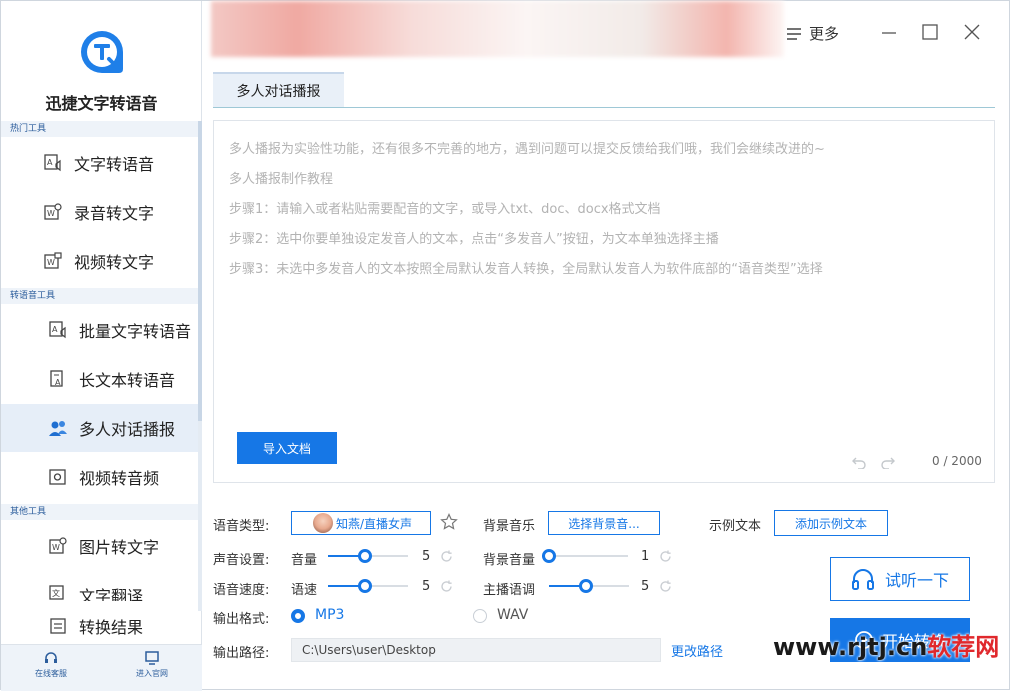 Image resolution: width=1010 pixels, height=691 pixels. Describe the element at coordinates (972, 32) in the screenshot. I see `close-icon` at that location.